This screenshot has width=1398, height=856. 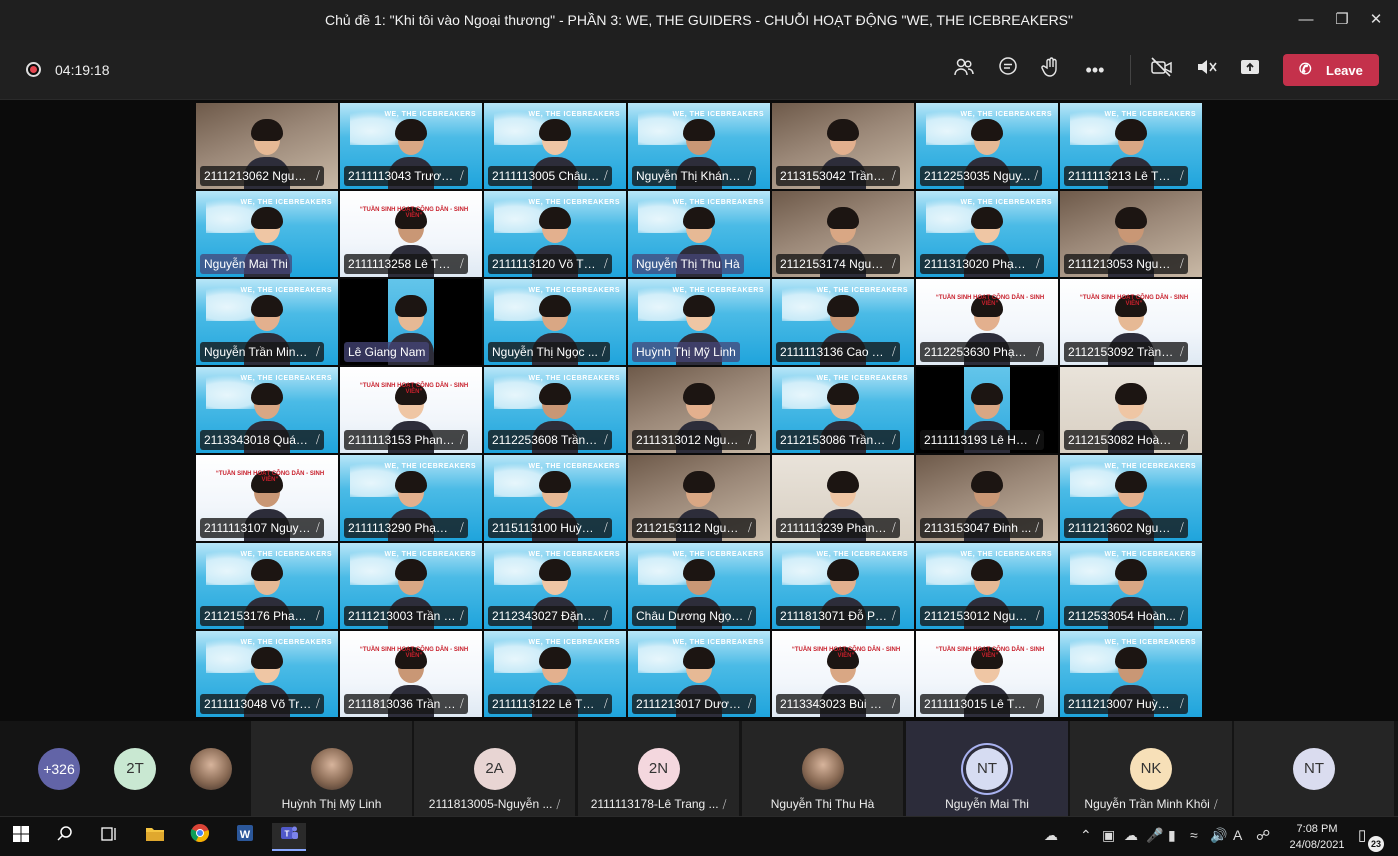 I want to click on participant-video-tile: Nguyễn Trần Minh... ⧸, so click(x=267, y=322).